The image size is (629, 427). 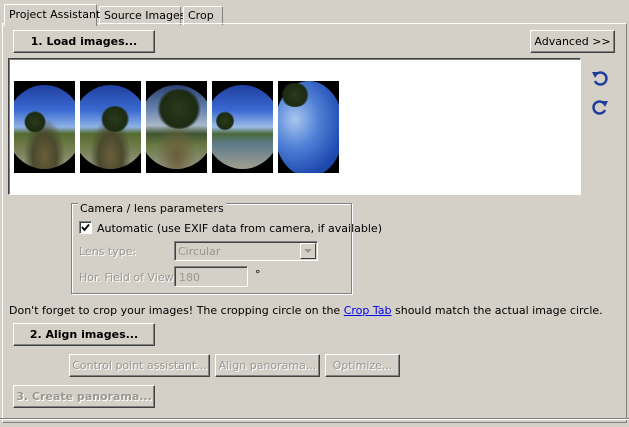 What do you see at coordinates (145, 15) in the screenshot?
I see `tab-label: Source Images` at bounding box center [145, 15].